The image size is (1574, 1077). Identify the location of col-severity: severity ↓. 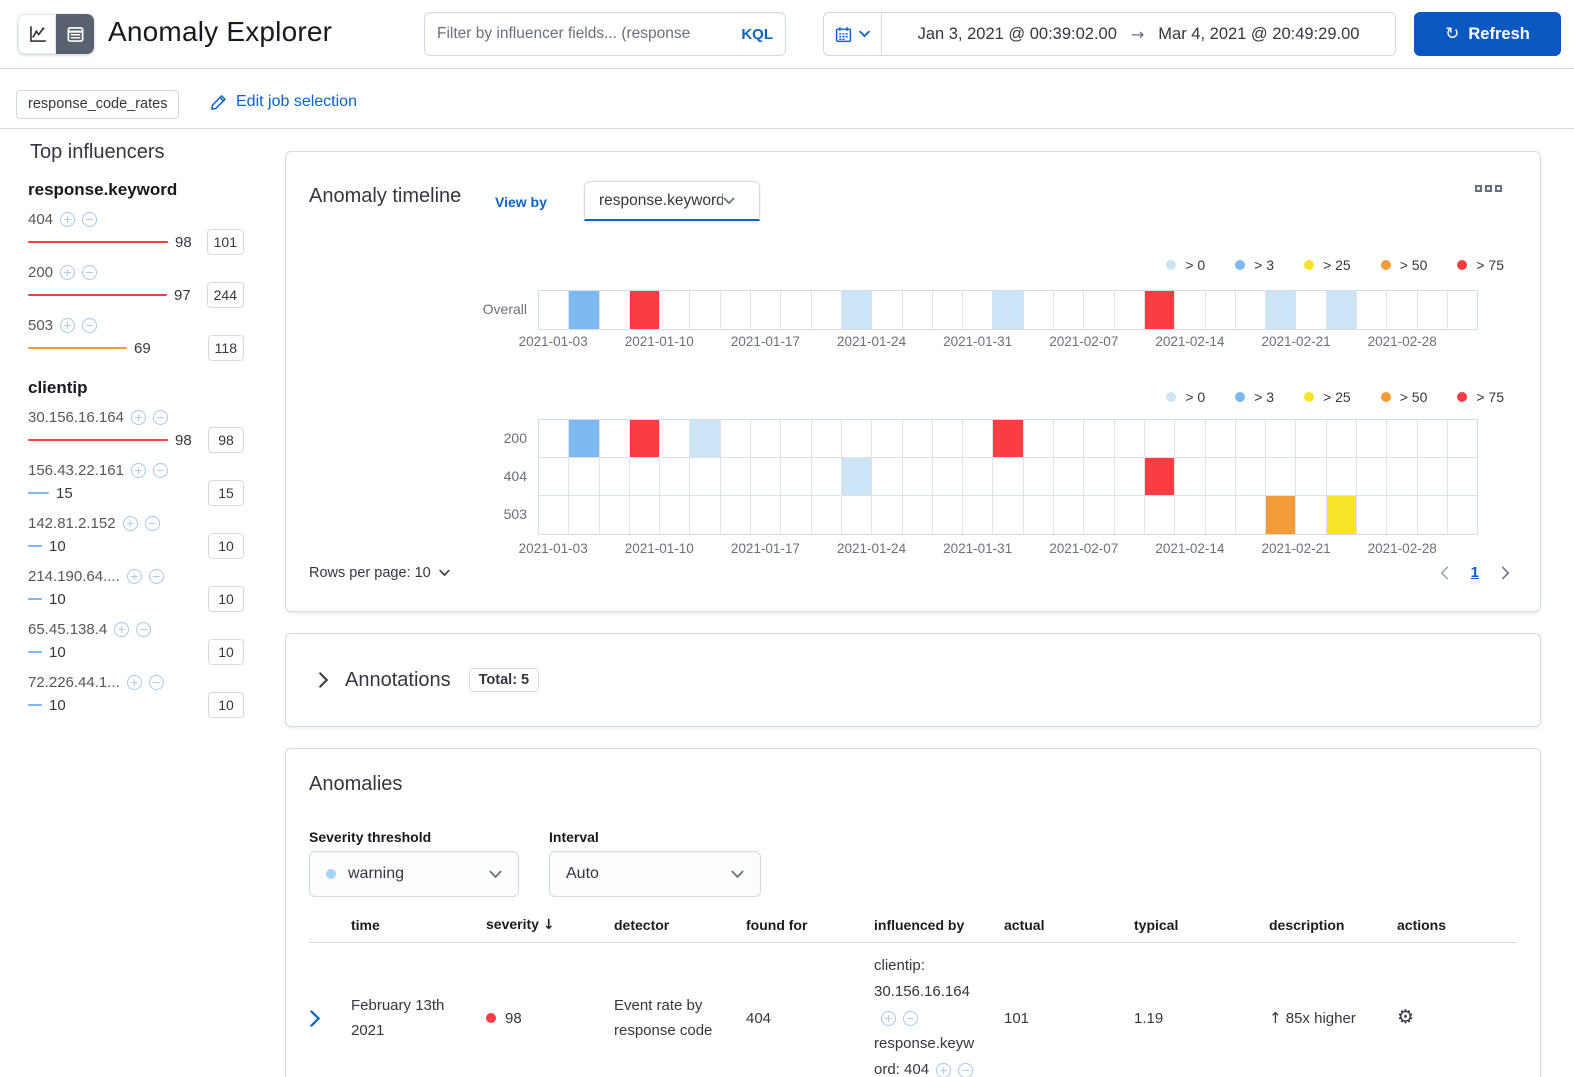
(550, 924).